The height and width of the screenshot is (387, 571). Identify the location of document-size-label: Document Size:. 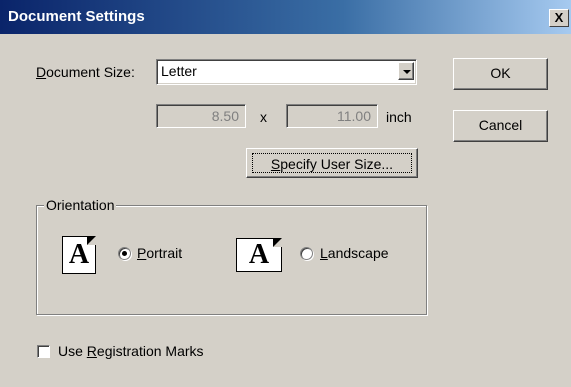
(85, 72).